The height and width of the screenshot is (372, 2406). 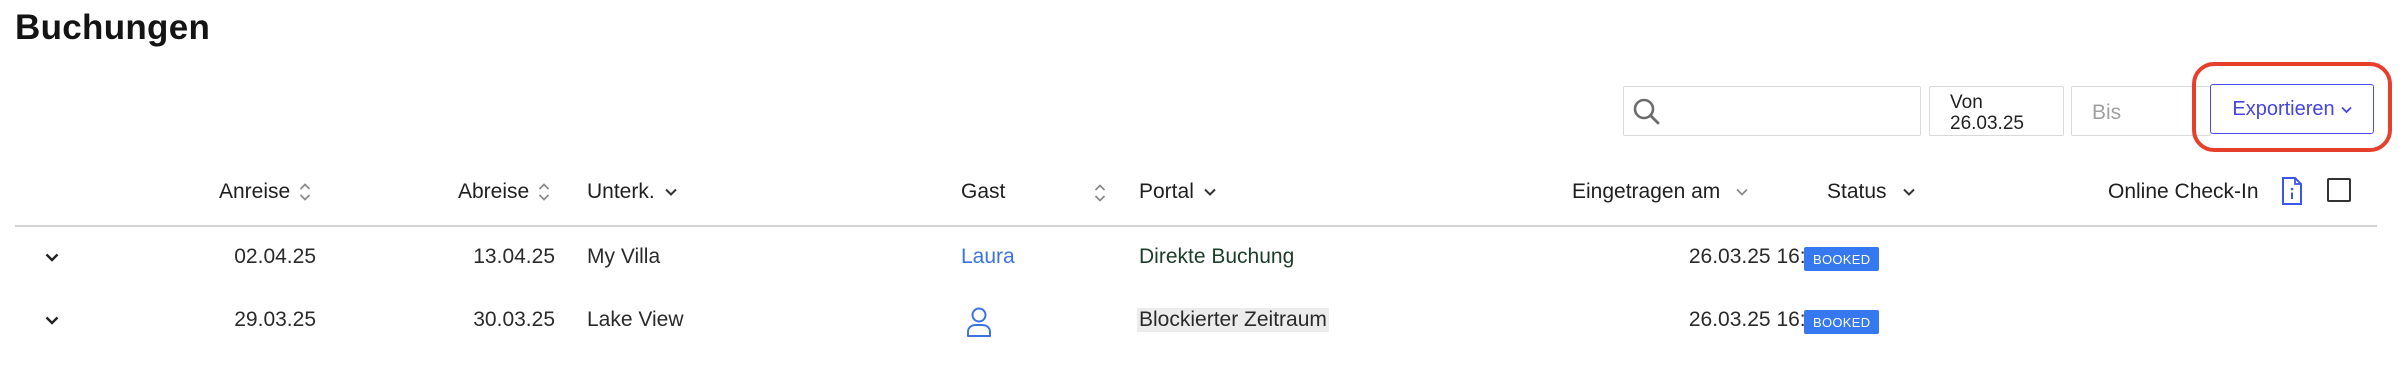 What do you see at coordinates (1646, 191) in the screenshot?
I see `column-header-created-label: Eingetragen am` at bounding box center [1646, 191].